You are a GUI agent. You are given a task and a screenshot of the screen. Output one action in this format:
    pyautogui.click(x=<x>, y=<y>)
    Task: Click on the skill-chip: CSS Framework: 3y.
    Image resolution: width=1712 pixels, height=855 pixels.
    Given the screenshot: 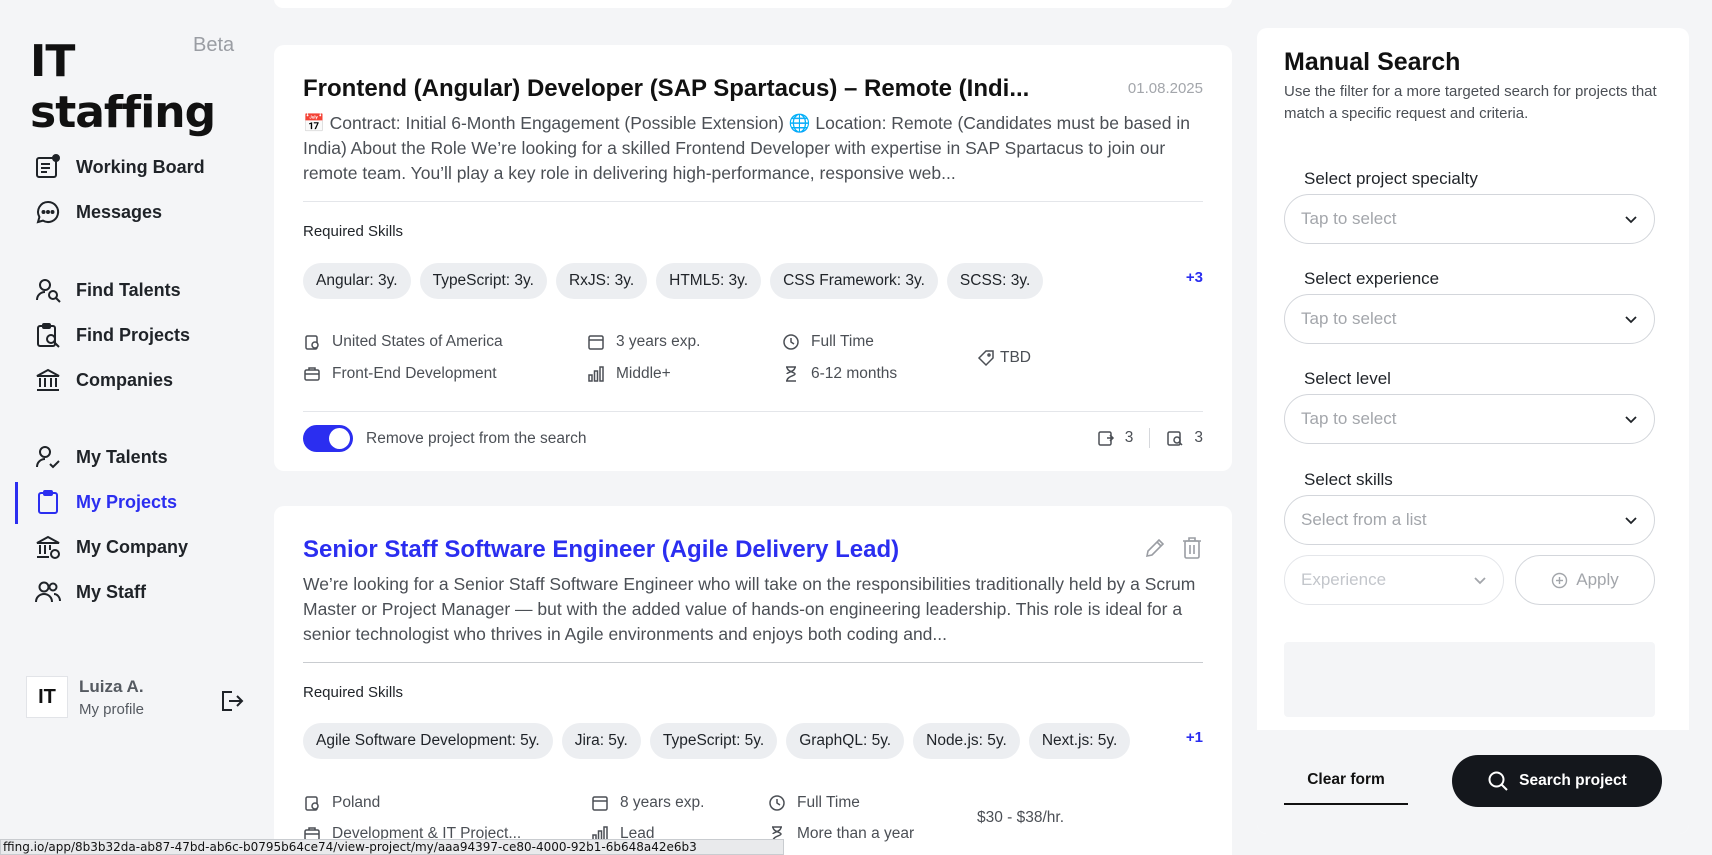 What is the action you would take?
    pyautogui.click(x=854, y=281)
    